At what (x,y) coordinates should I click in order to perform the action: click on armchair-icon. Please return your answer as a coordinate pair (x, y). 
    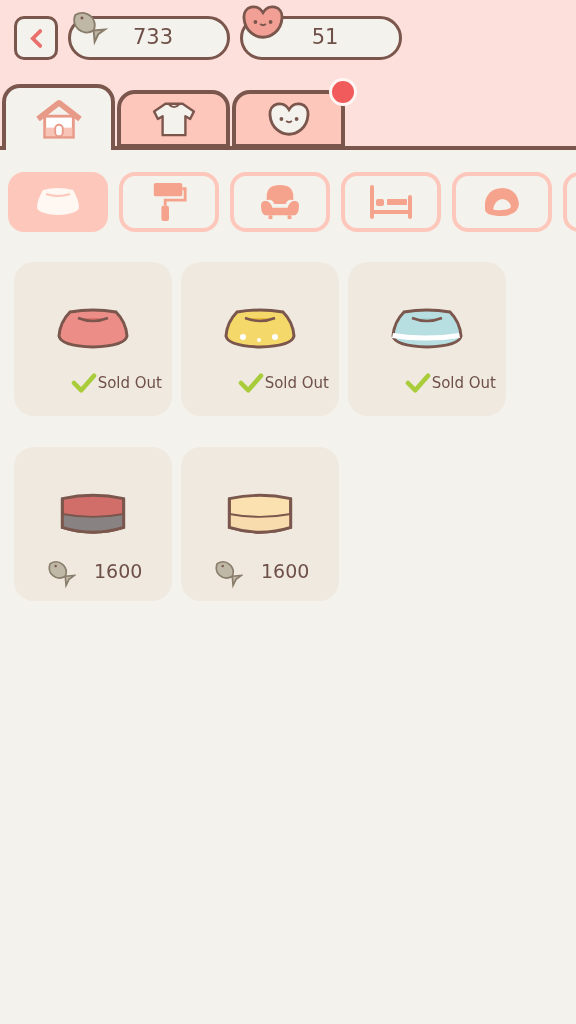
    Looking at the image, I should click on (280, 202).